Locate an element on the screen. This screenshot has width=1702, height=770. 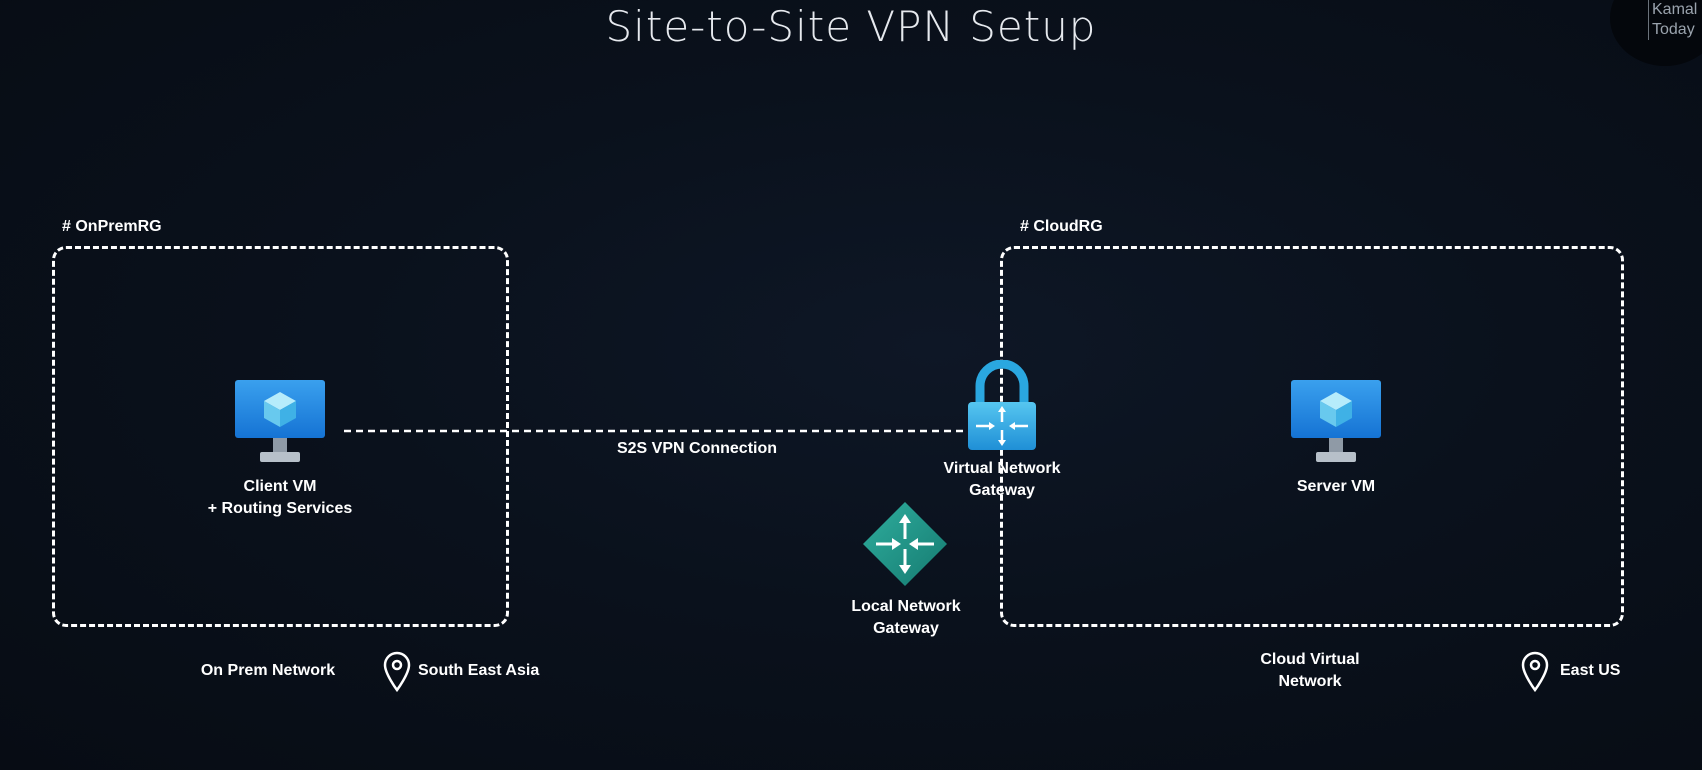
cloud-map-pin-icon is located at coordinates (1535, 671).